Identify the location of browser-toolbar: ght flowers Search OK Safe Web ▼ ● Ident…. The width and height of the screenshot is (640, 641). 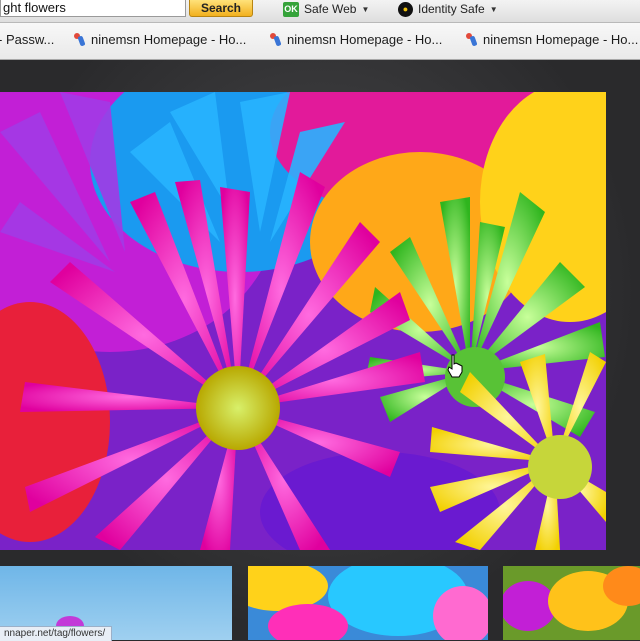
(320, 11).